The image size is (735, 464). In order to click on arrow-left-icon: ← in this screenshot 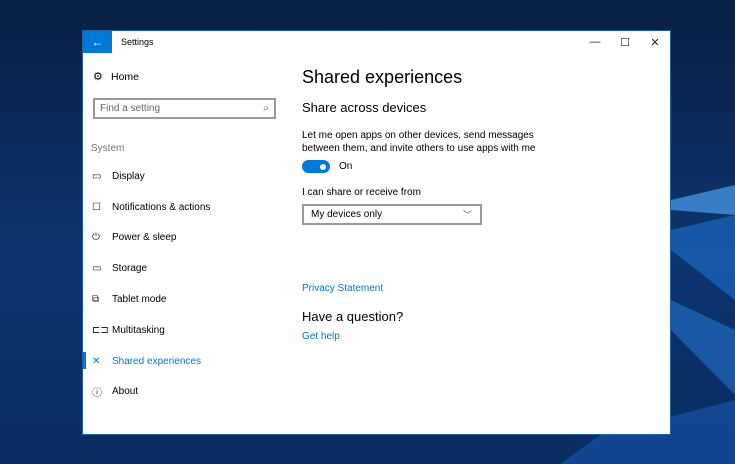, I will do `click(97, 42)`.